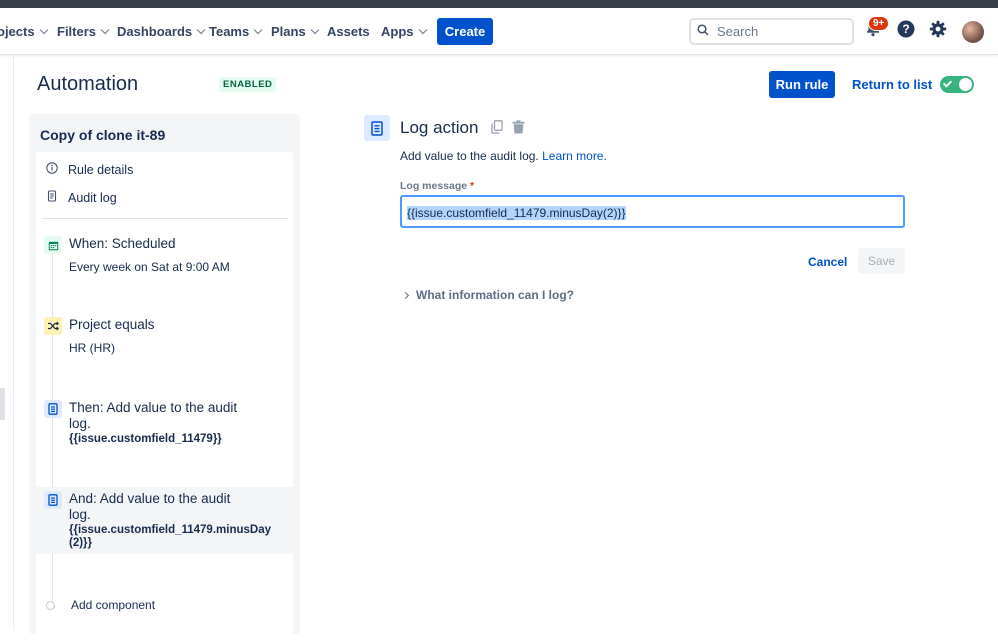 This screenshot has width=998, height=642. Describe the element at coordinates (170, 536) in the screenshot. I see `step-detail: {{issue.customfield_11479.minusDay(2)}}` at that location.